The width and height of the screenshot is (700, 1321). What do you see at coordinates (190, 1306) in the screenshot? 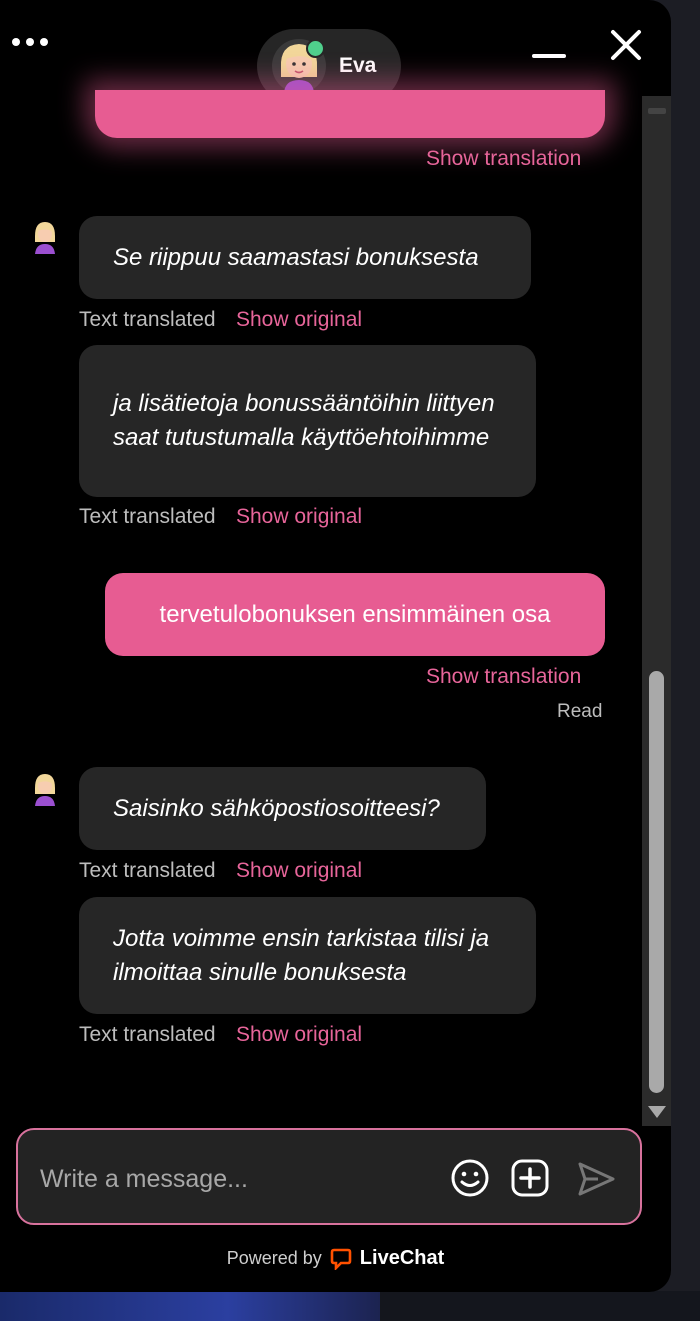
I see `desktop-background` at bounding box center [190, 1306].